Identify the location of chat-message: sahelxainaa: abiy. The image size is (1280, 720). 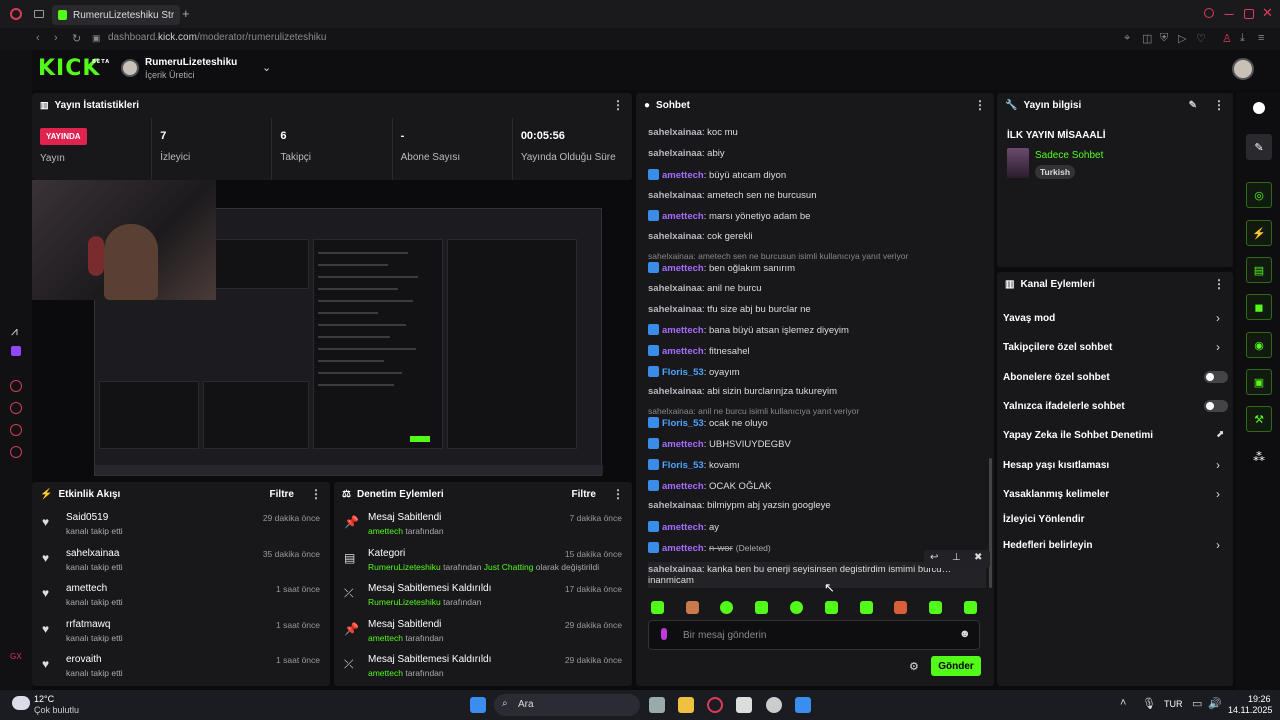
(686, 153).